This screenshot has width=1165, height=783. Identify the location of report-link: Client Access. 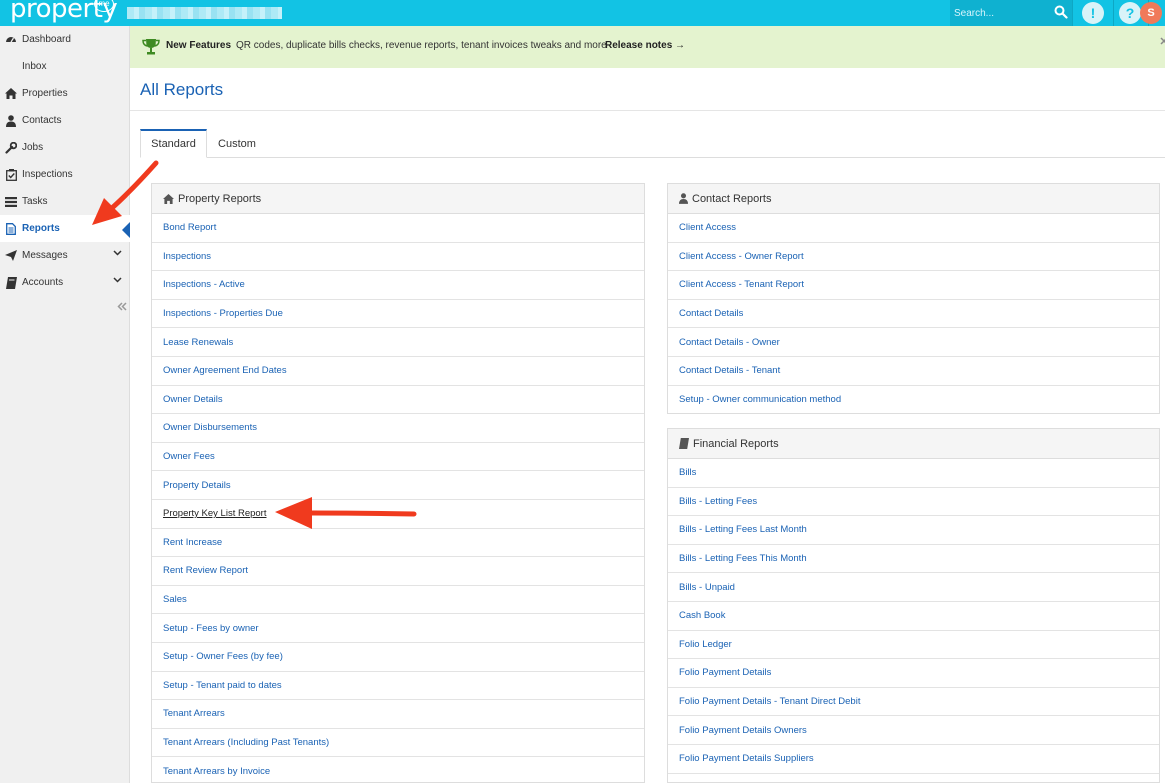
(913, 228).